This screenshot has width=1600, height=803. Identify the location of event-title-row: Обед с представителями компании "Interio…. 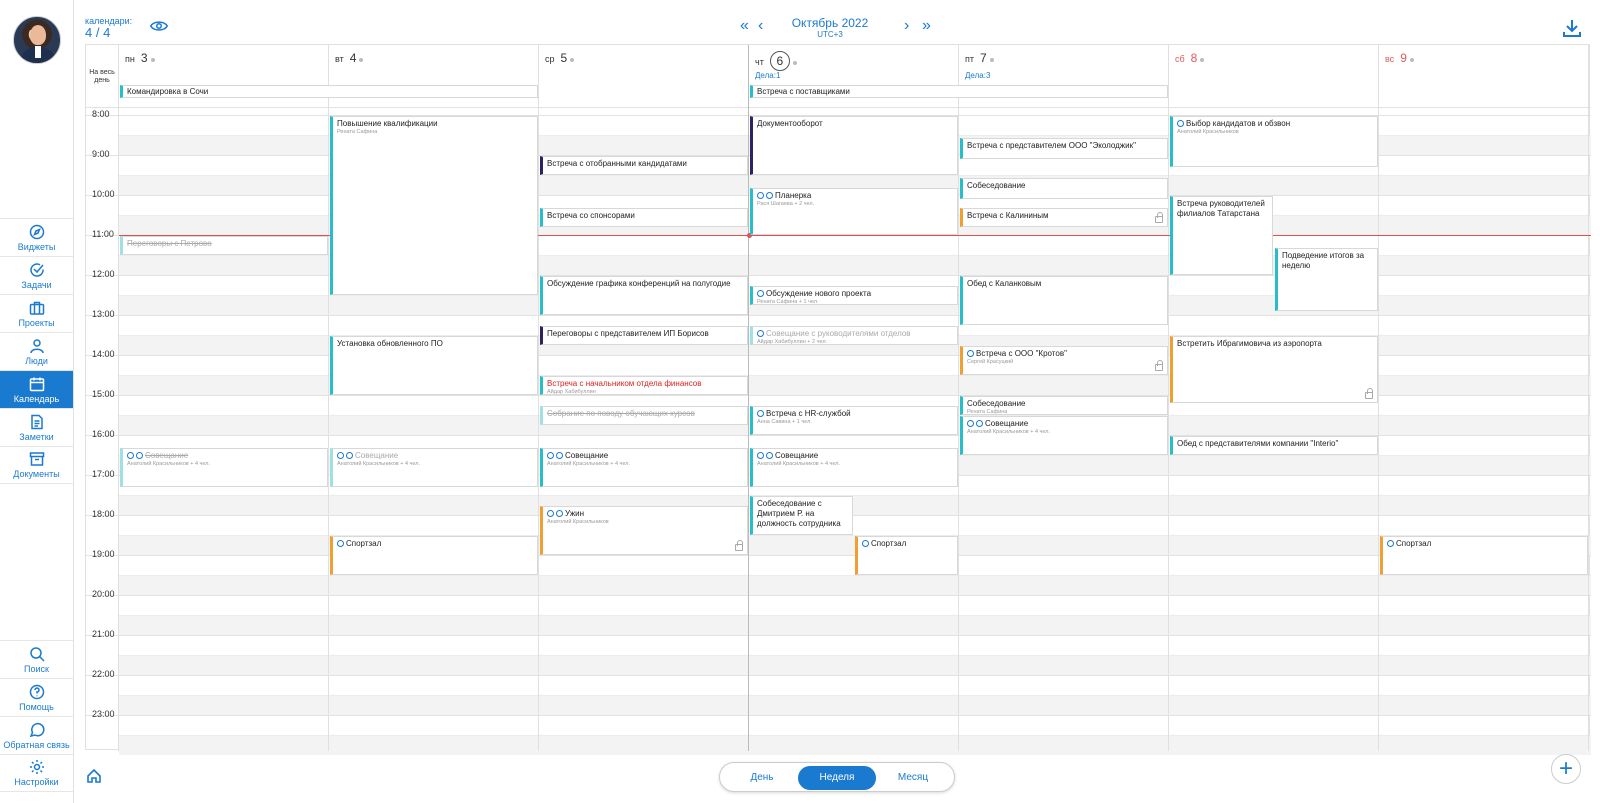
(1275, 444).